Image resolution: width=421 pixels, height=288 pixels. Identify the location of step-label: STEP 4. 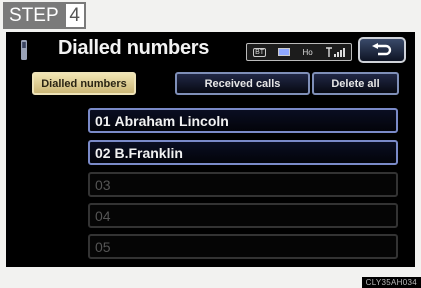
(44, 15).